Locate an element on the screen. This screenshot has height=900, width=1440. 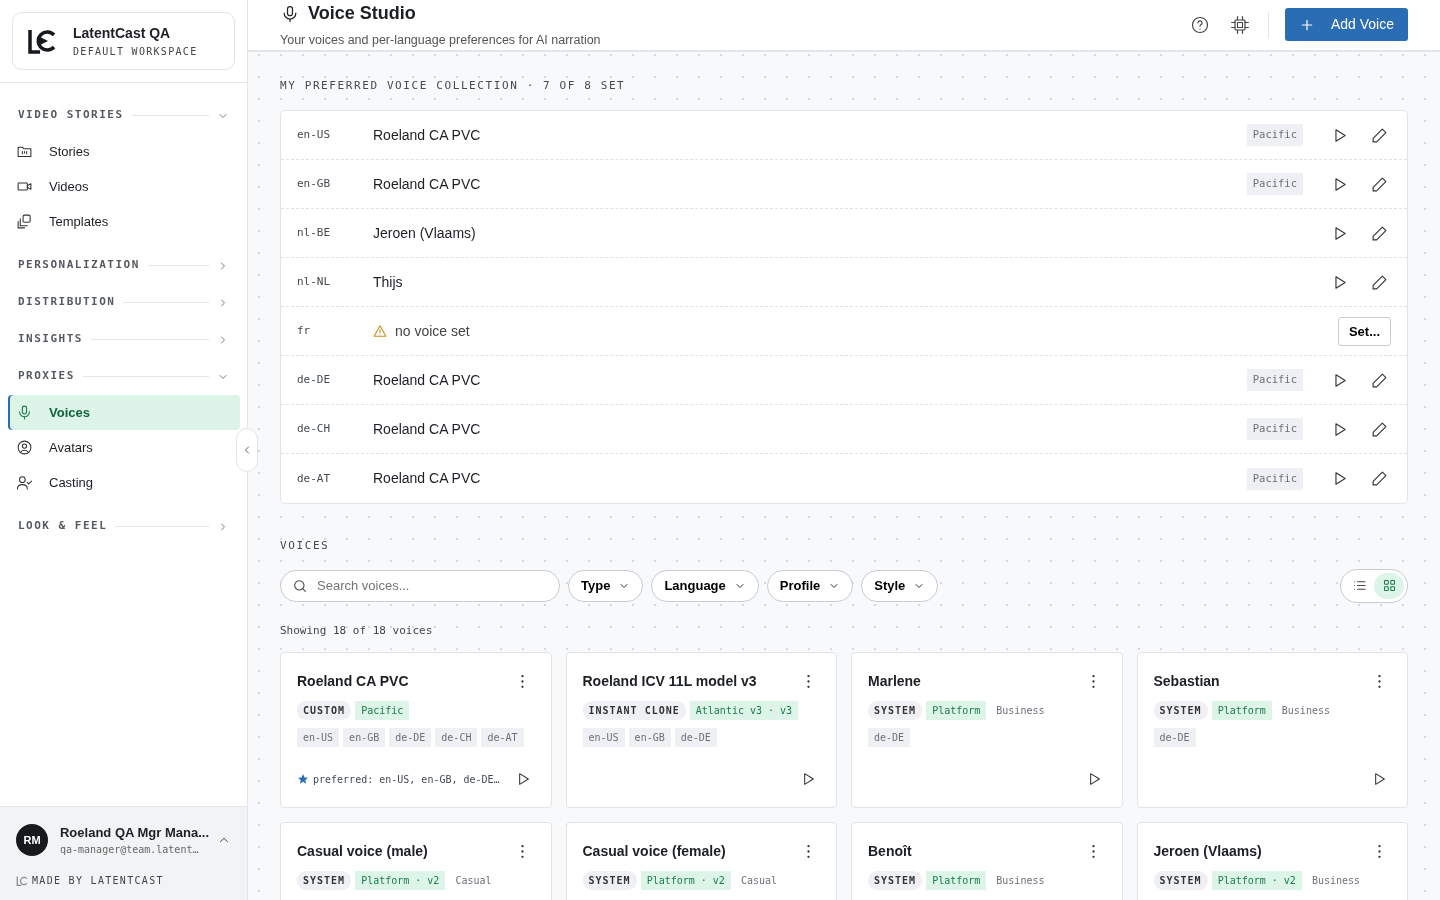
language-code: de-AT is located at coordinates (314, 478).